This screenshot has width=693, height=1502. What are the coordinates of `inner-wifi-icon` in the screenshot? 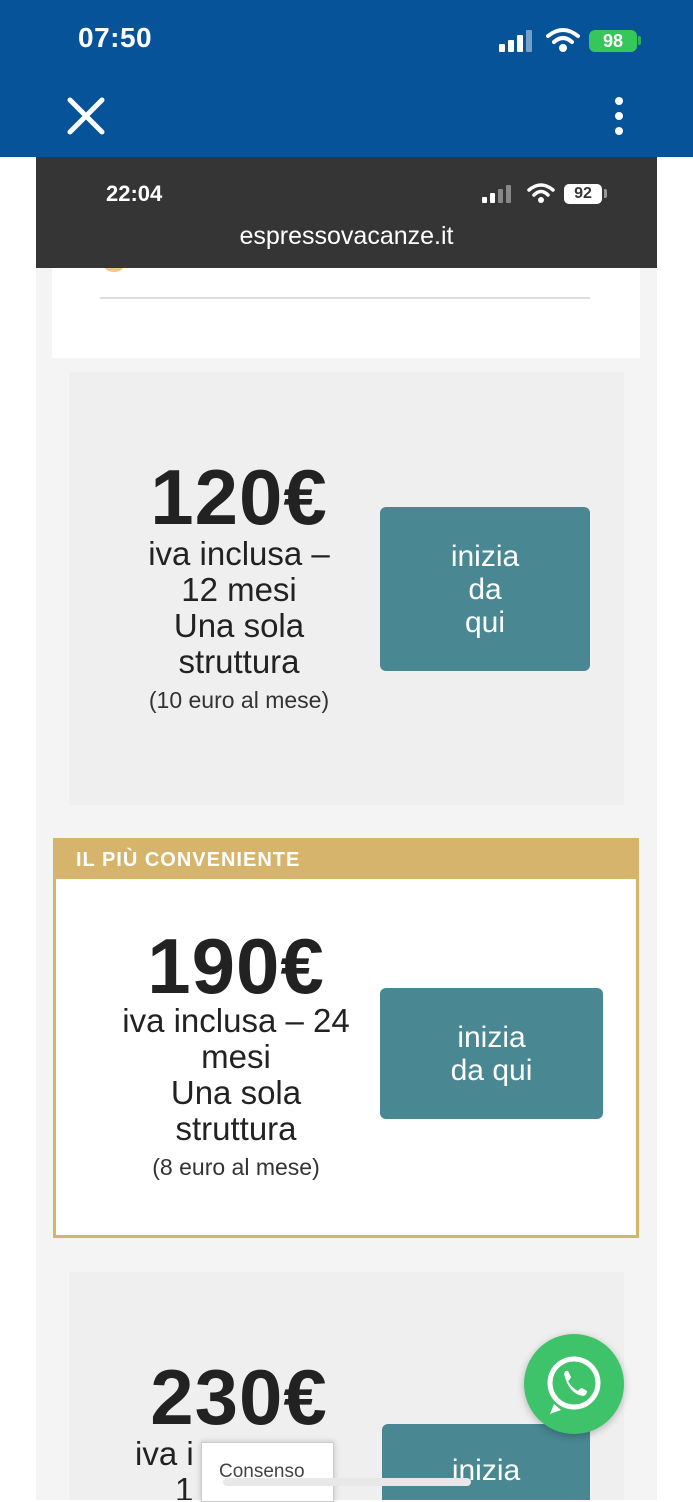 It's located at (541, 193).